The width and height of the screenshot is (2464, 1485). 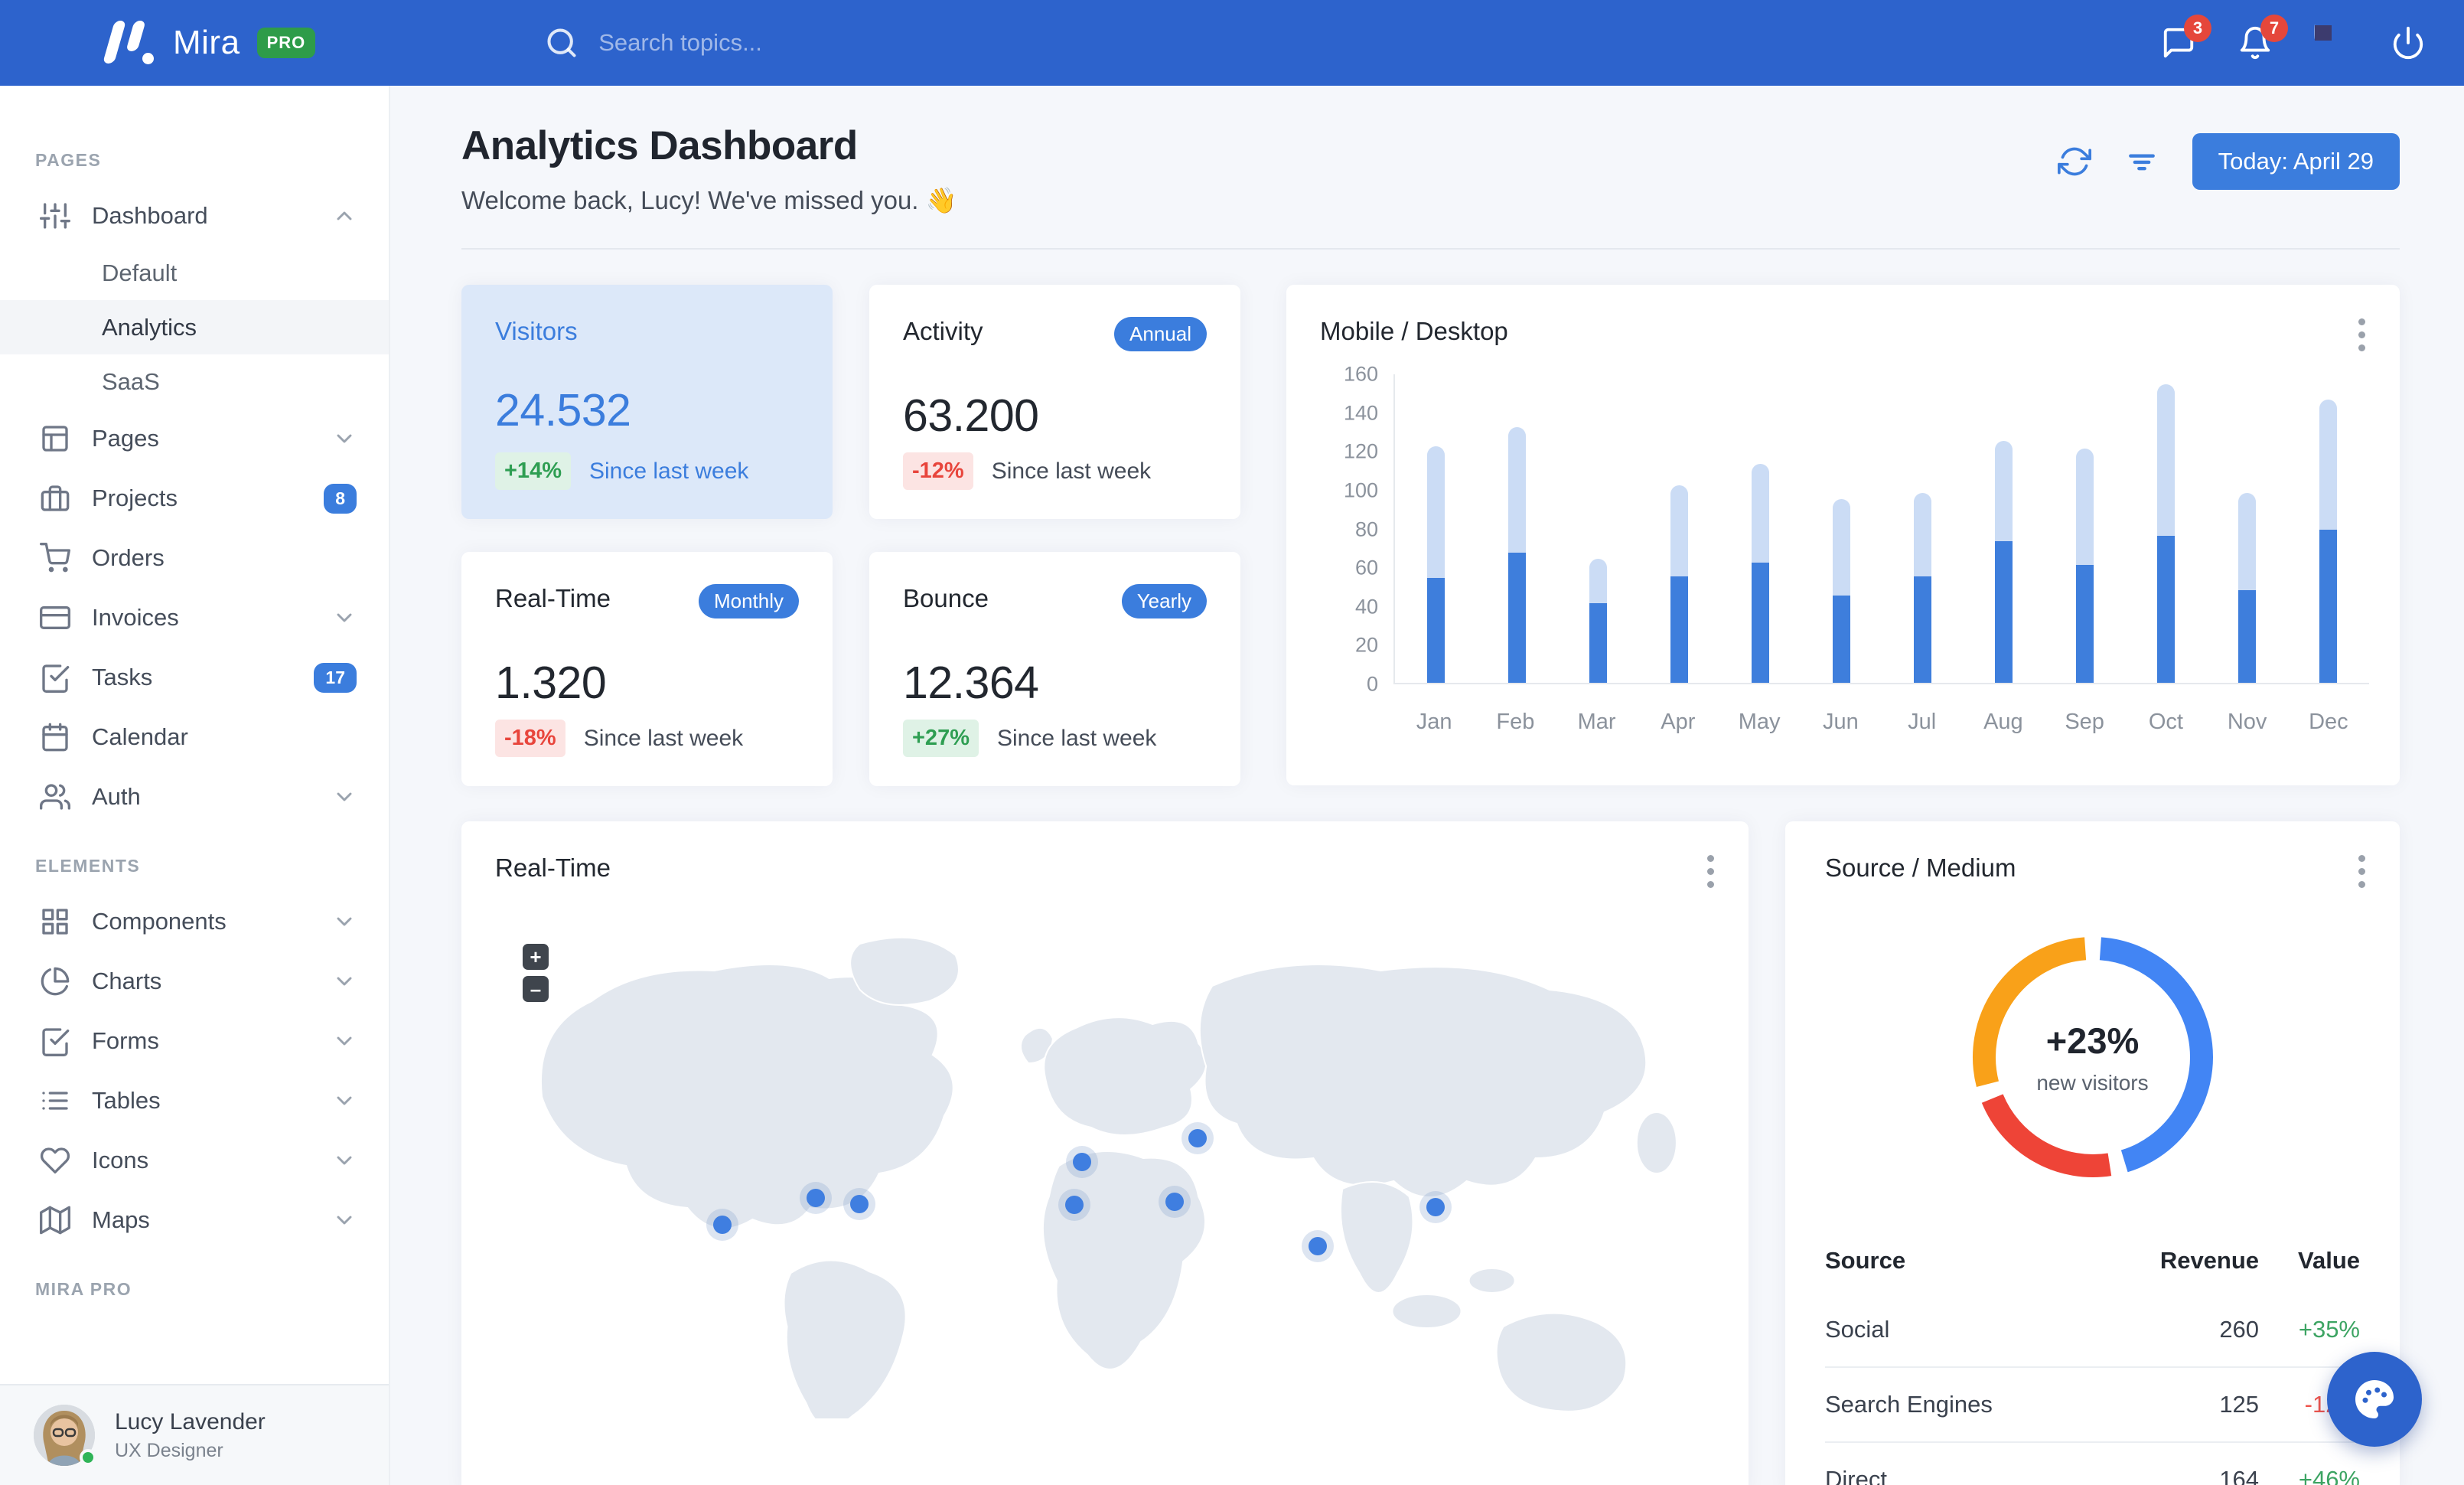 I want to click on sidebar-item-calendar: Calendar, so click(x=194, y=737).